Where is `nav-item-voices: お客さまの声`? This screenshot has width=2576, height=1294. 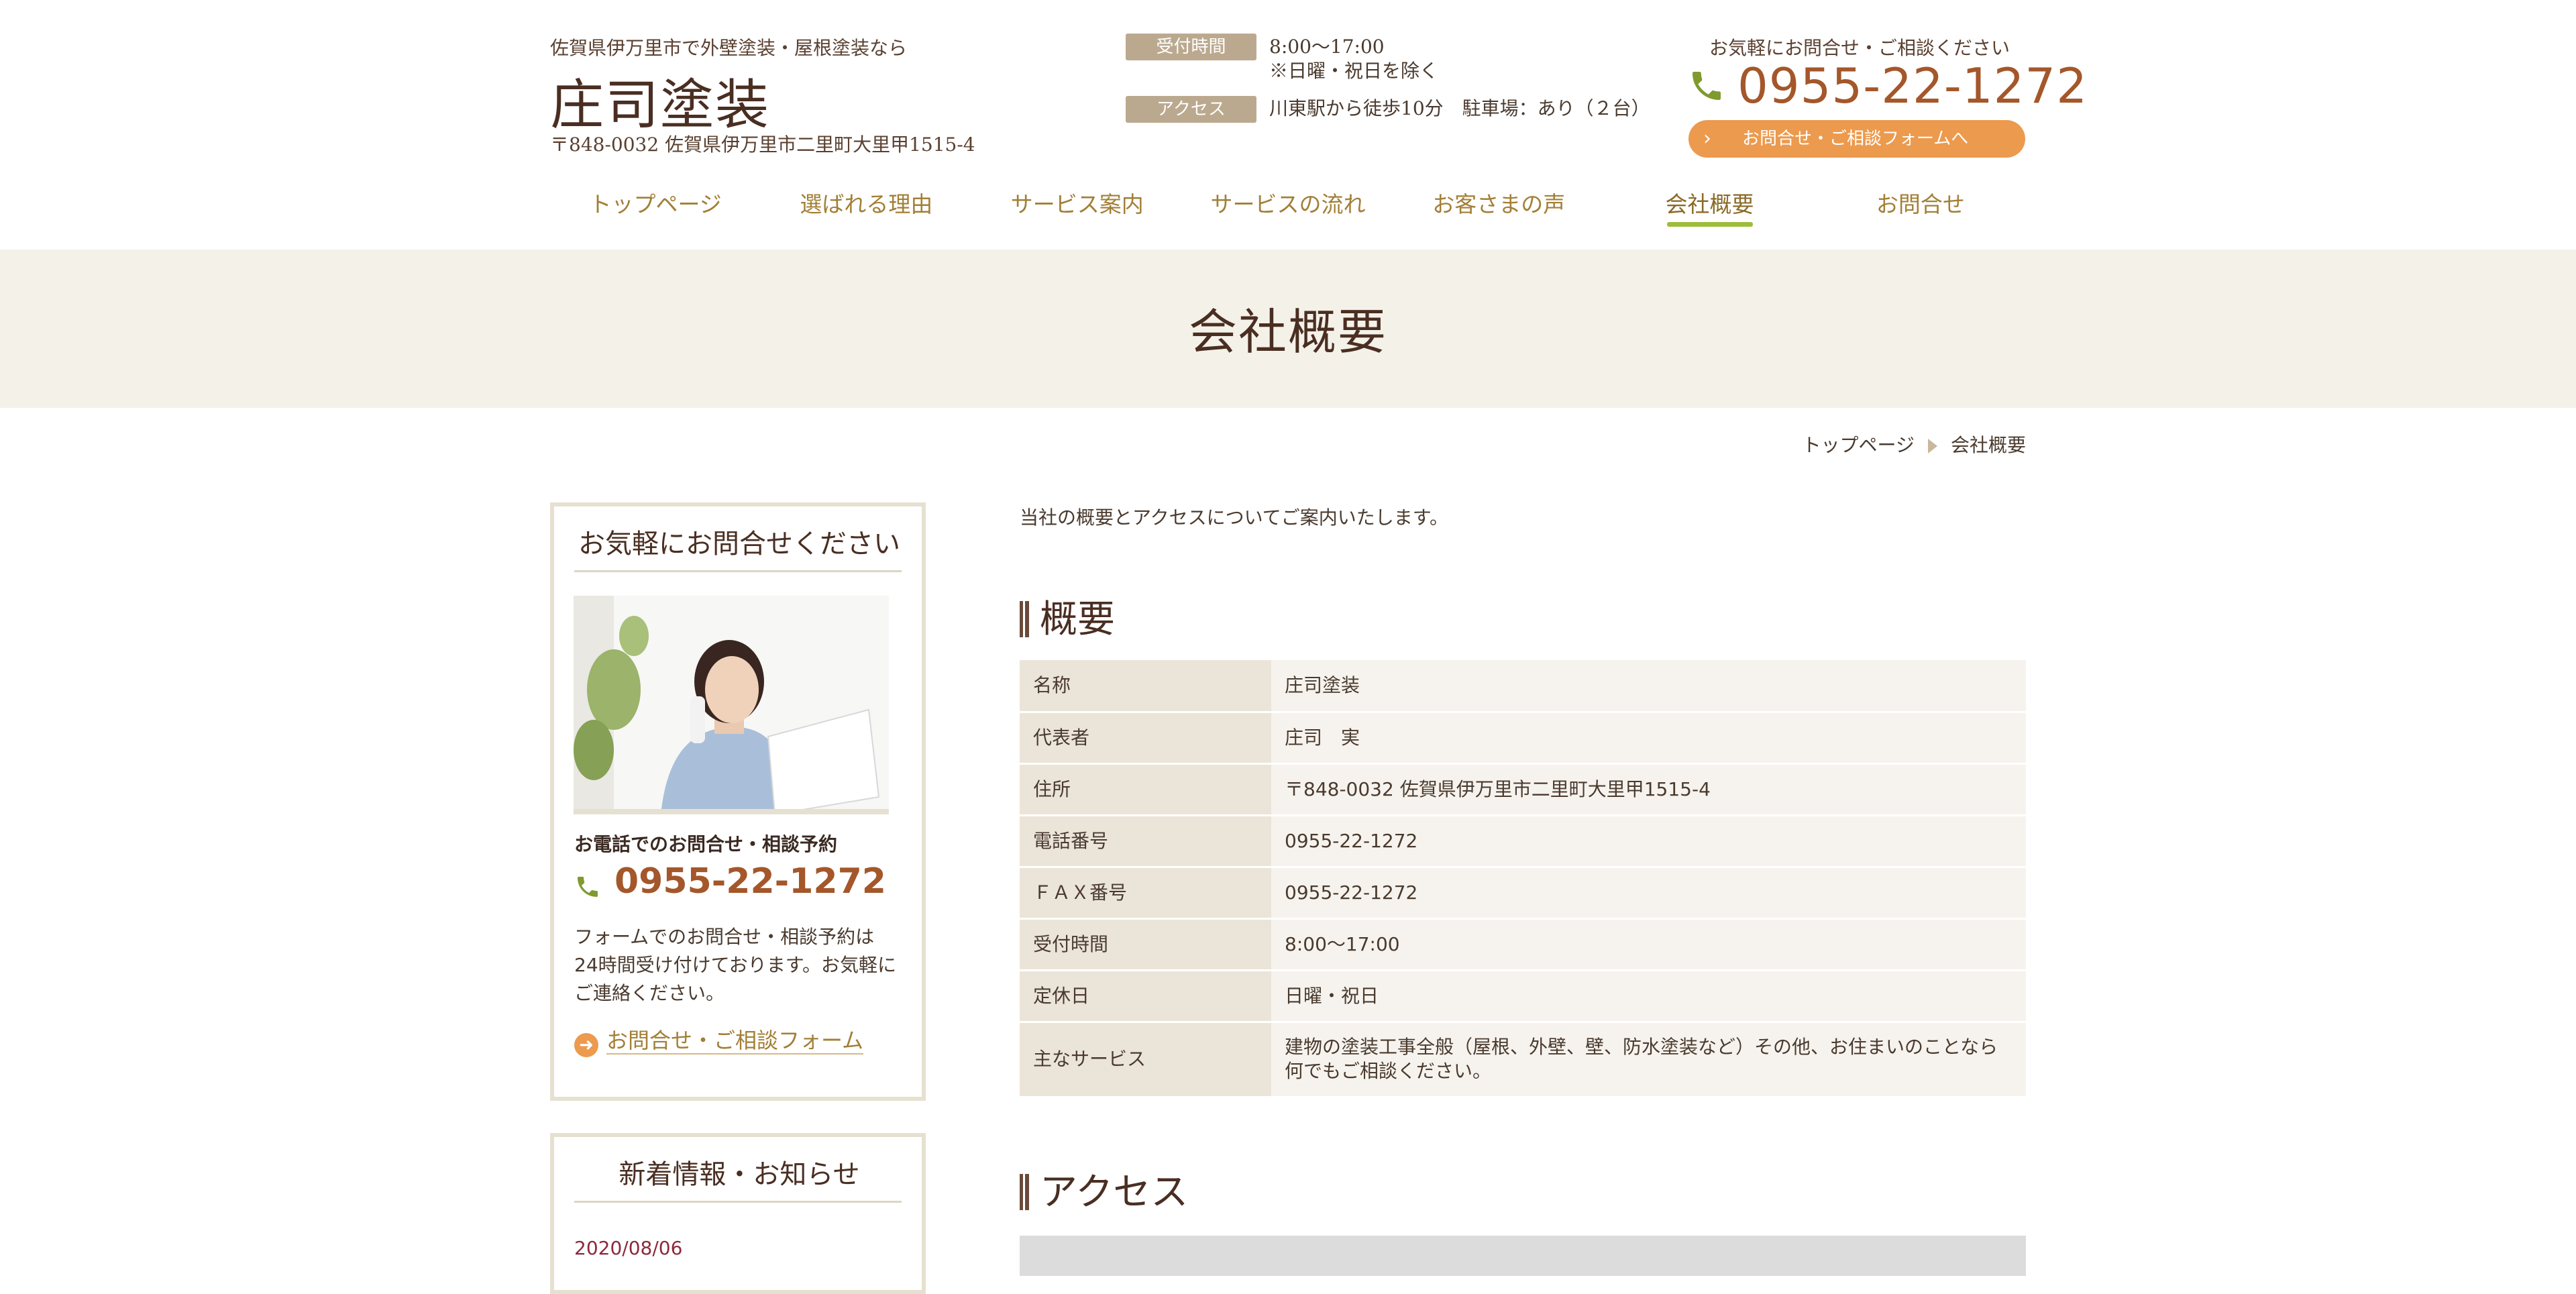
nav-item-voices: お客さまの声 is located at coordinates (1498, 204).